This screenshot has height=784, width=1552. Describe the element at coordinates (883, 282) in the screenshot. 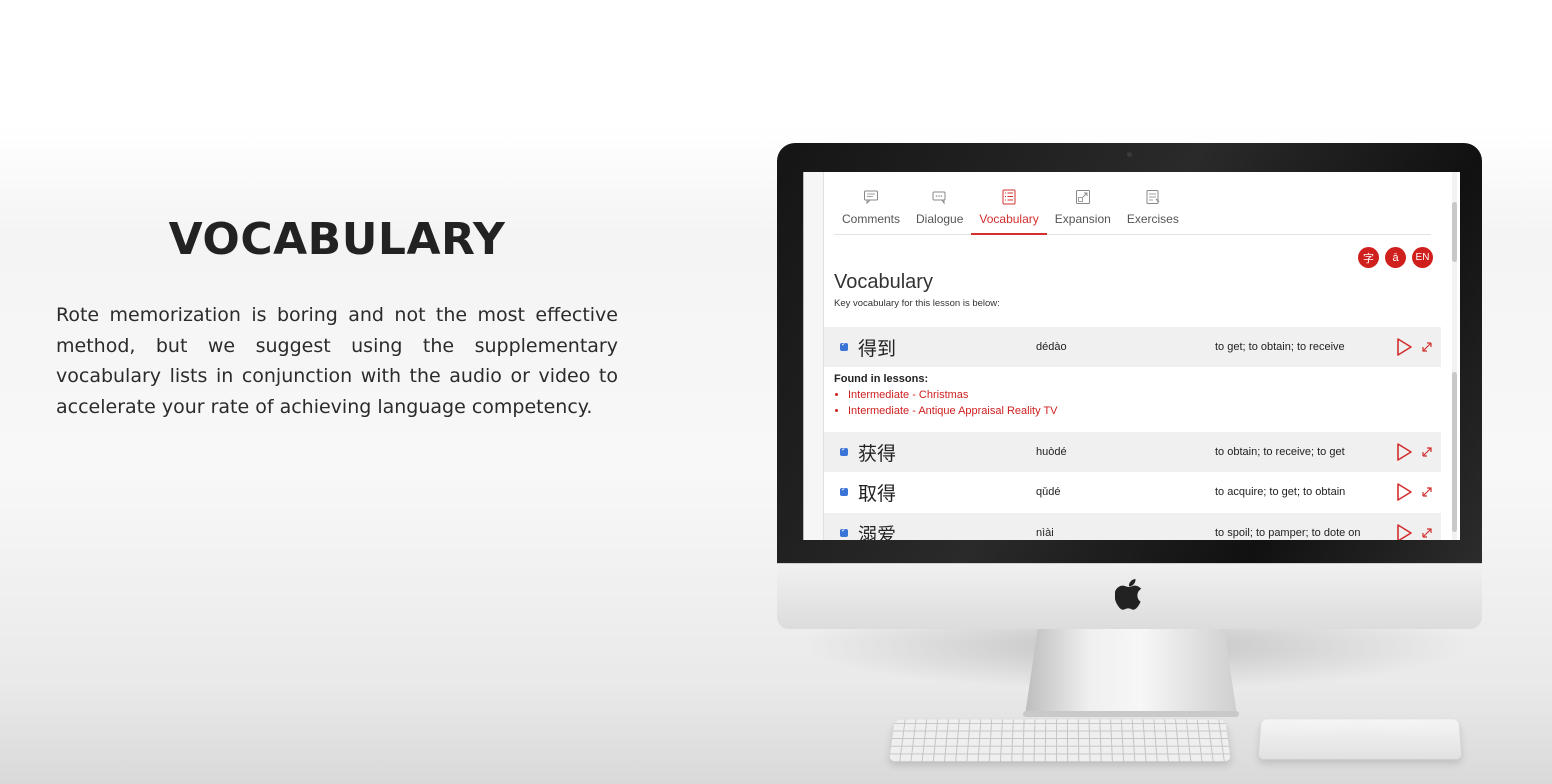

I see `section-title: Vocabulary` at that location.